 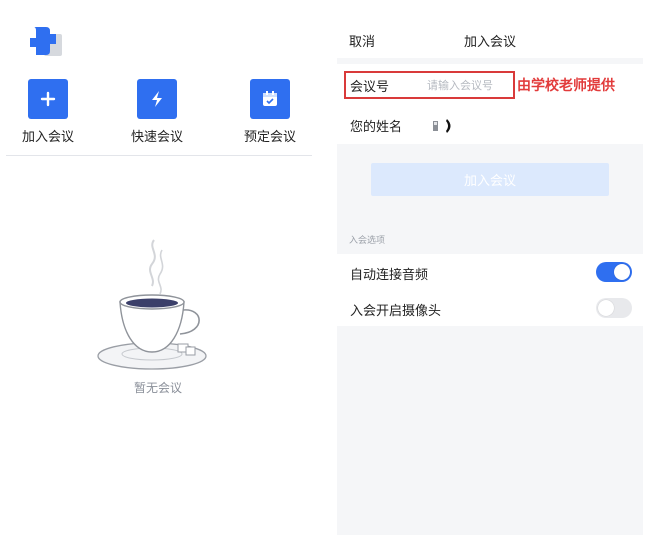 What do you see at coordinates (156, 137) in the screenshot?
I see `quick-meeting-label: 快速会议` at bounding box center [156, 137].